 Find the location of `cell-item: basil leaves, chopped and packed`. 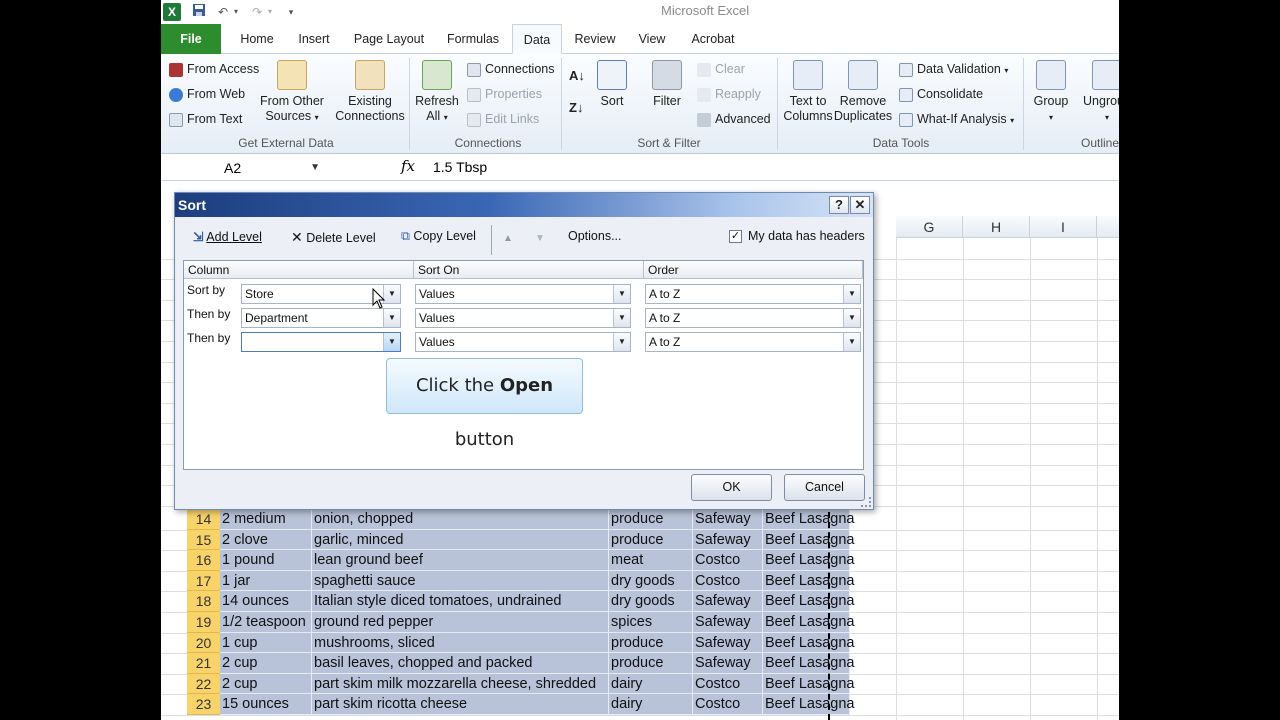

cell-item: basil leaves, chopped and packed is located at coordinates (460, 663).